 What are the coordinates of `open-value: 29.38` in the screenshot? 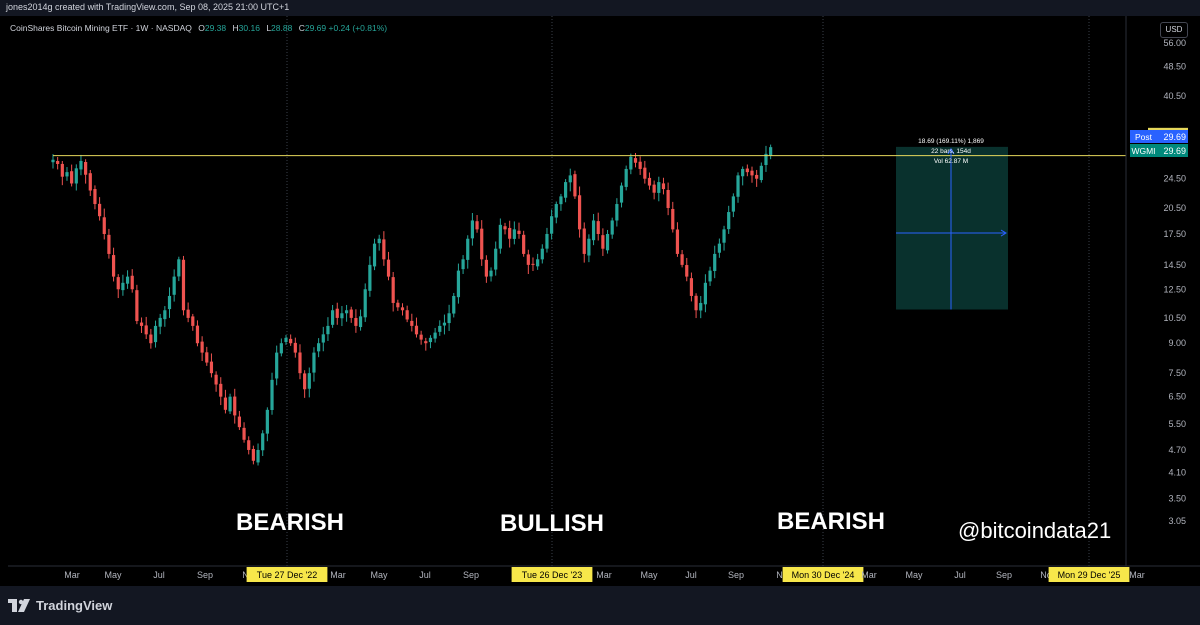 It's located at (215, 28).